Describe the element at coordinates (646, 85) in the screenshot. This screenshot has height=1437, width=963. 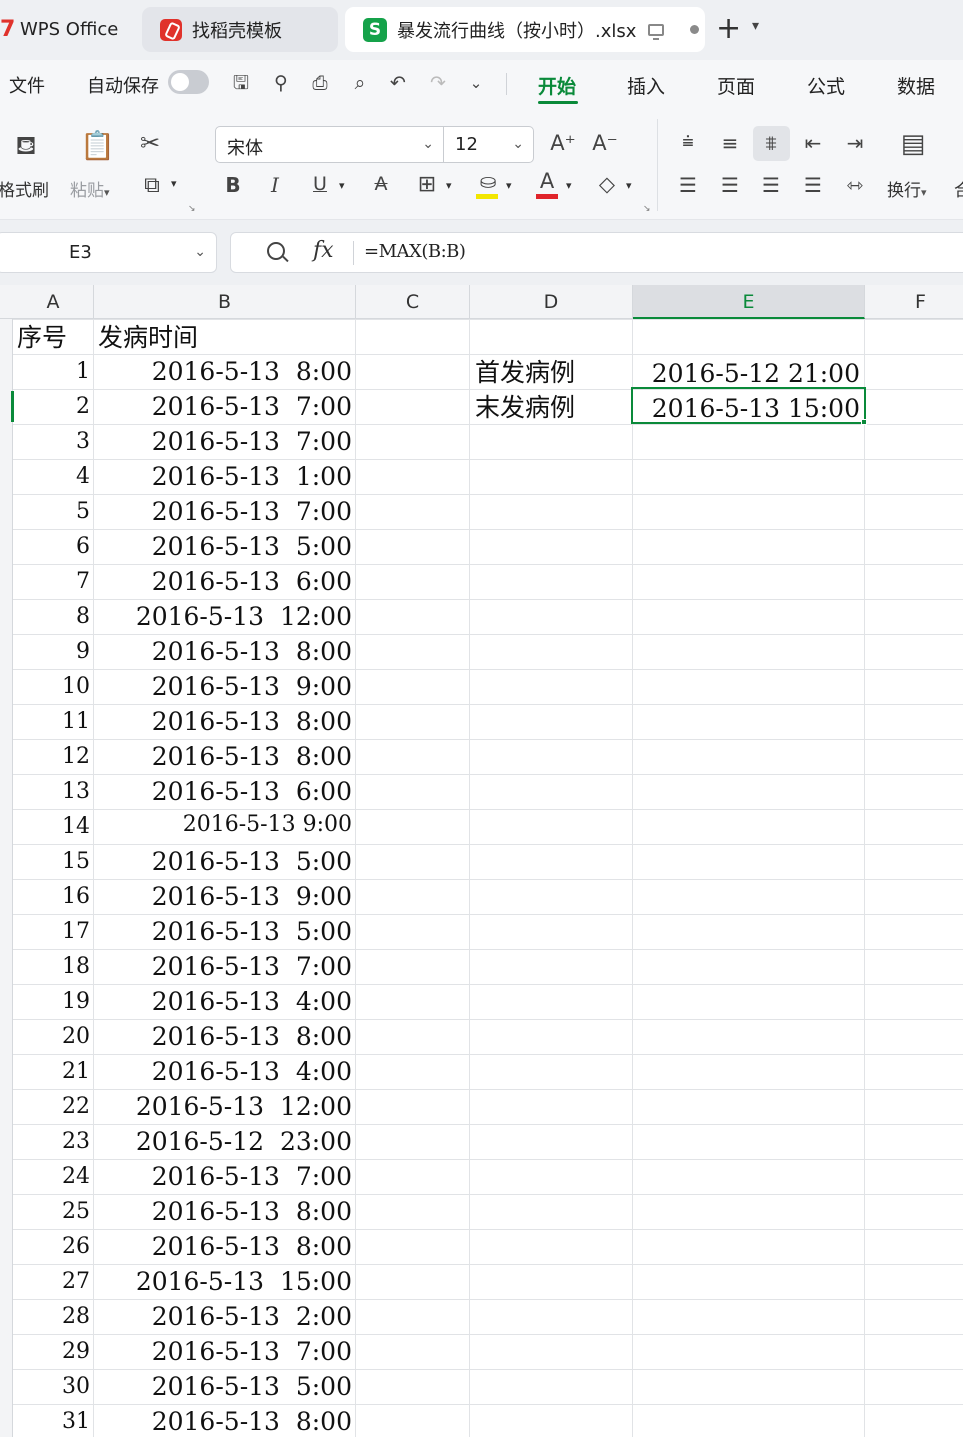
I see `tab-insert: 插入` at that location.